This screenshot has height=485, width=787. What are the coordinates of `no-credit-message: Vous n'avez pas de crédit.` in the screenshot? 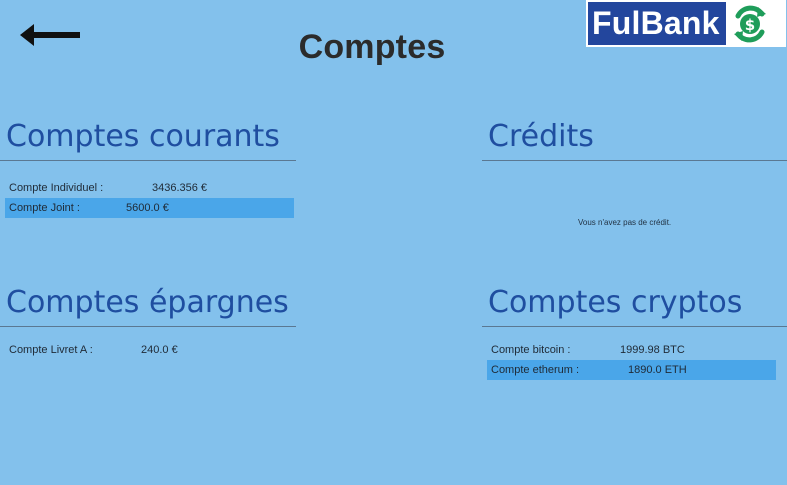 It's located at (625, 222).